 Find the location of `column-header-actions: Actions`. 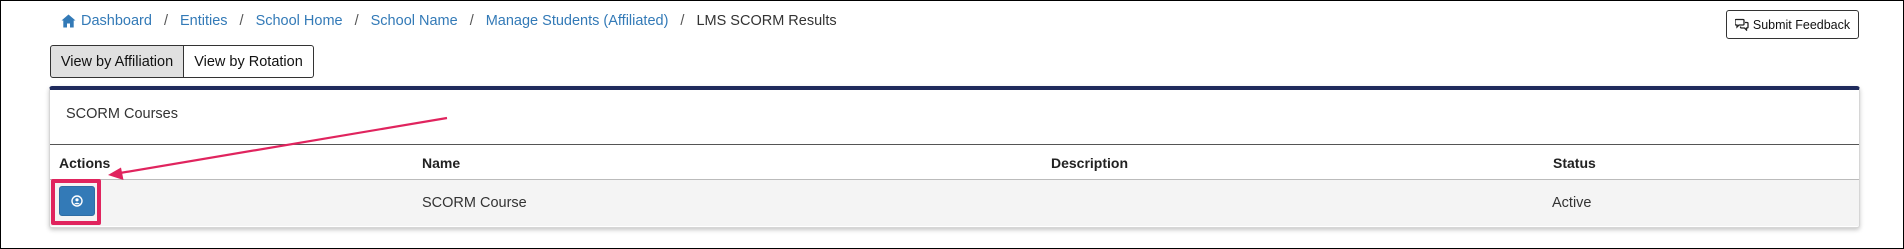

column-header-actions: Actions is located at coordinates (85, 163).